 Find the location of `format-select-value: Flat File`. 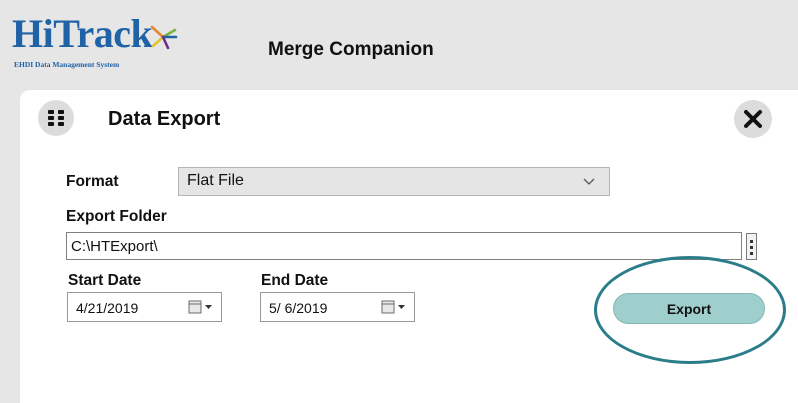

format-select-value: Flat File is located at coordinates (215, 180).